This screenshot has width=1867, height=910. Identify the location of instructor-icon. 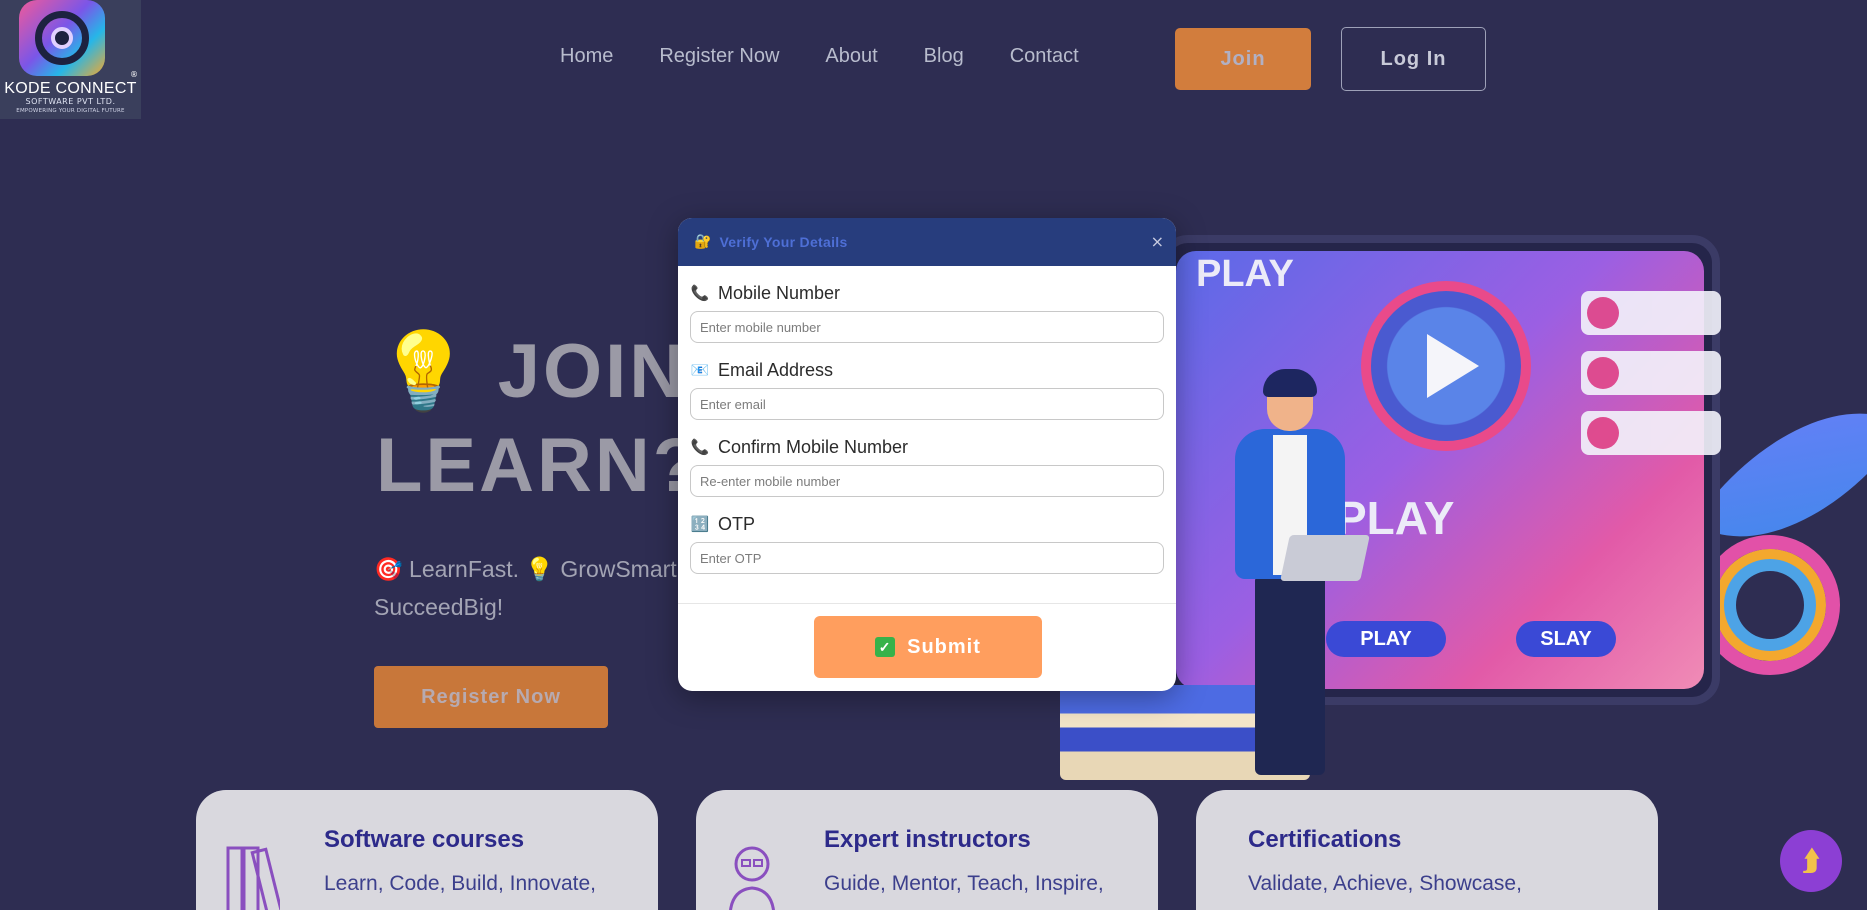
(752, 878).